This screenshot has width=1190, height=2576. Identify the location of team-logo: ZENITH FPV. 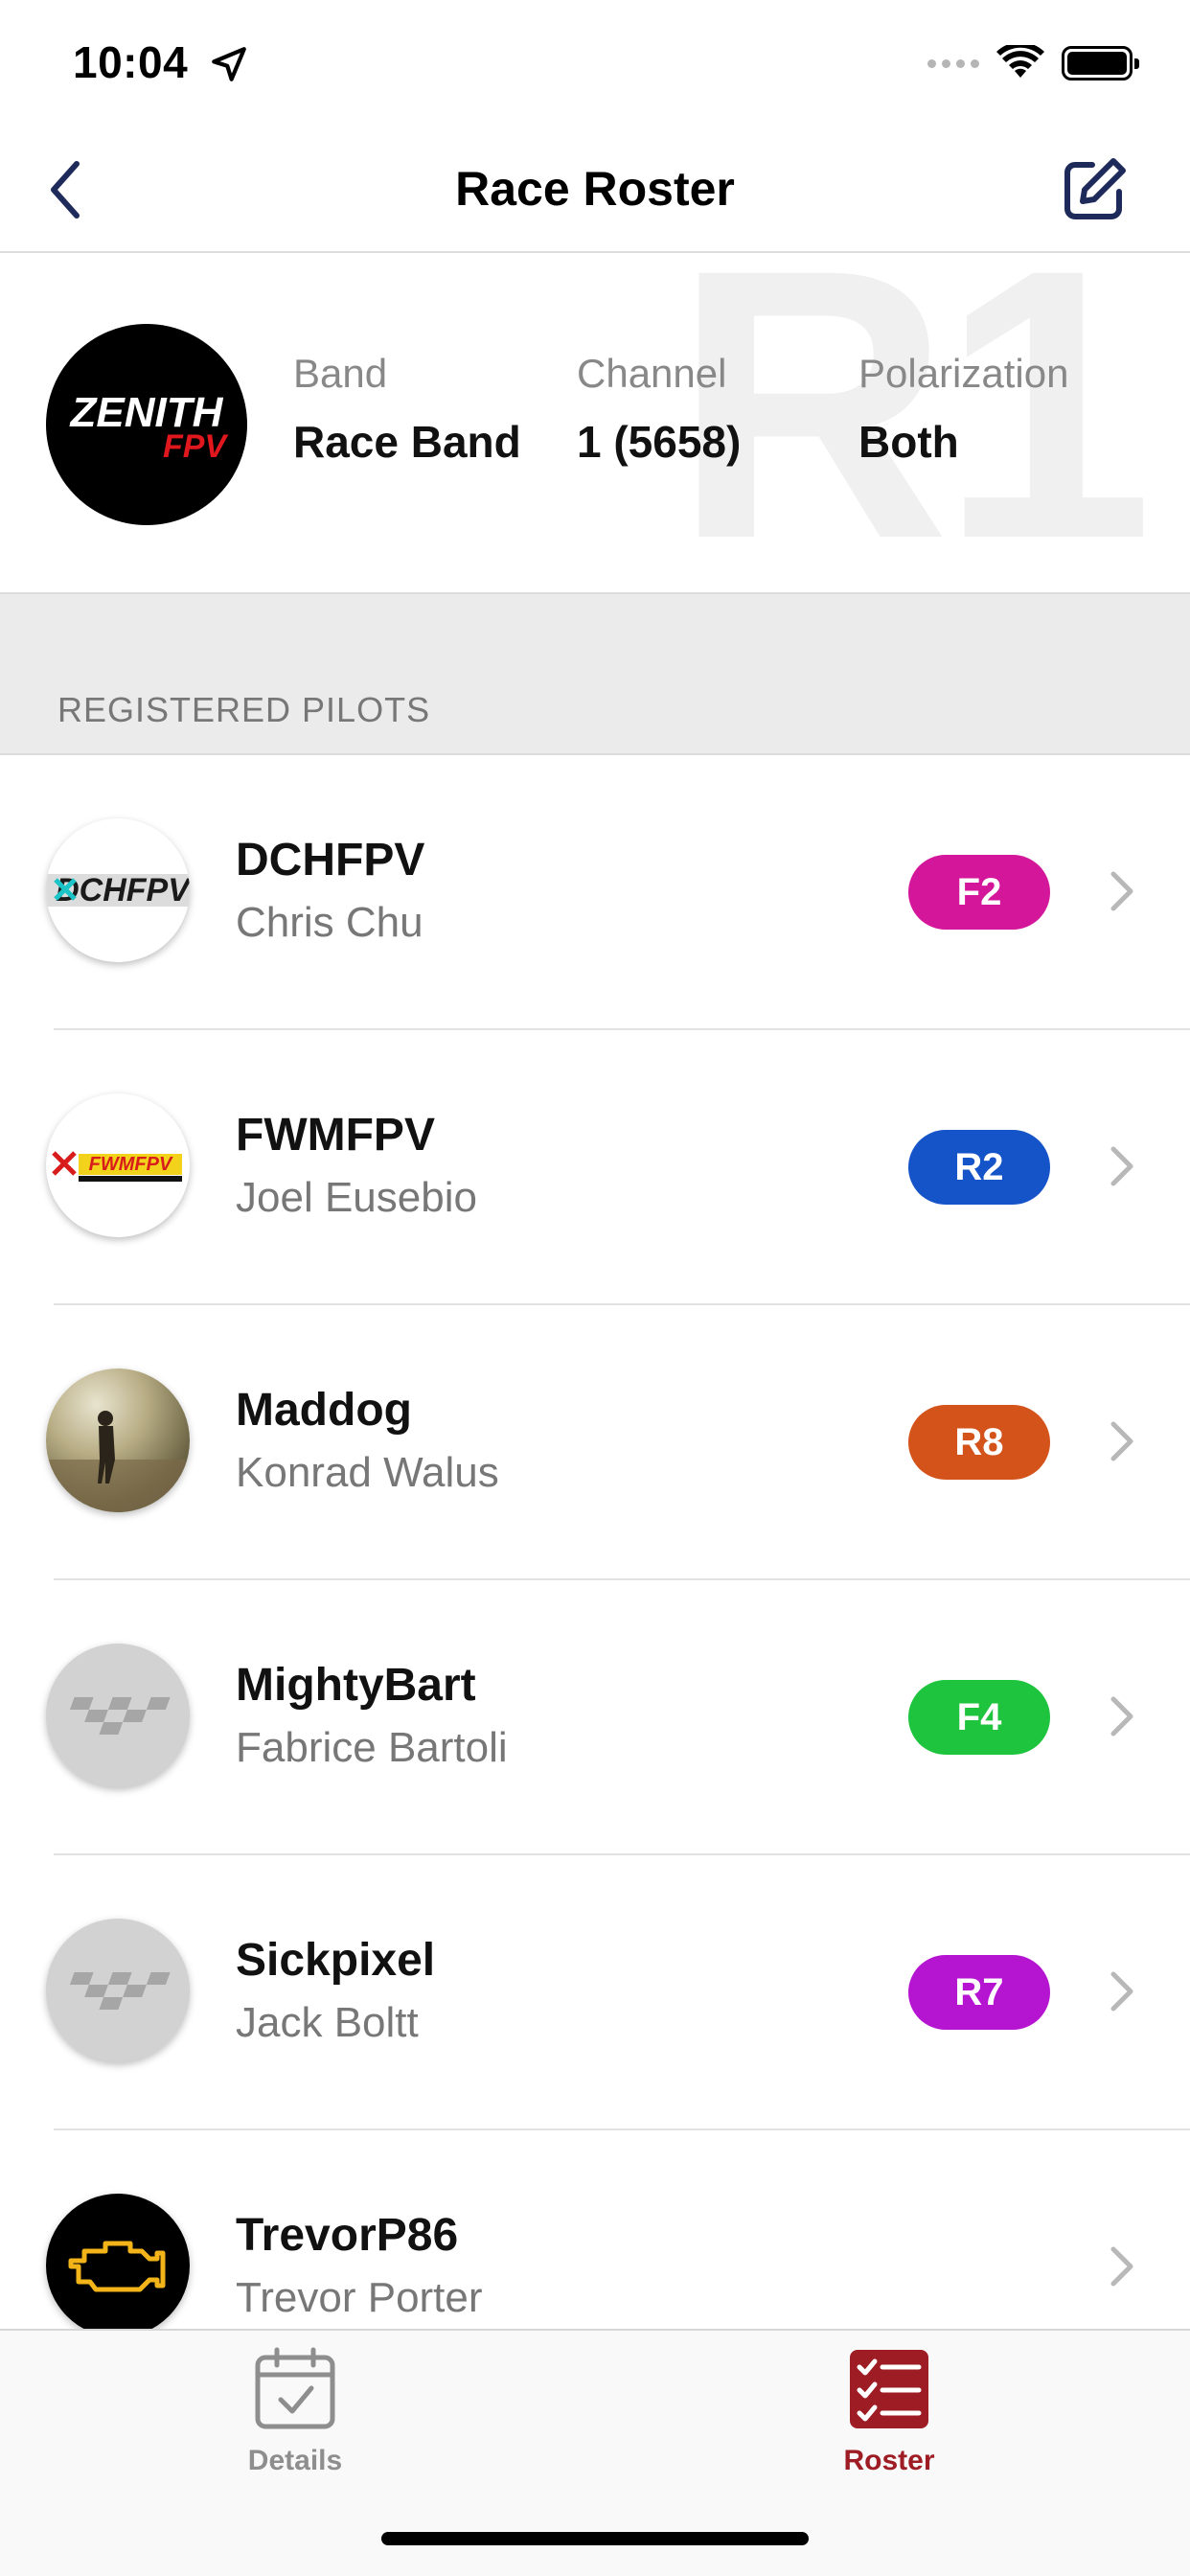
(147, 424).